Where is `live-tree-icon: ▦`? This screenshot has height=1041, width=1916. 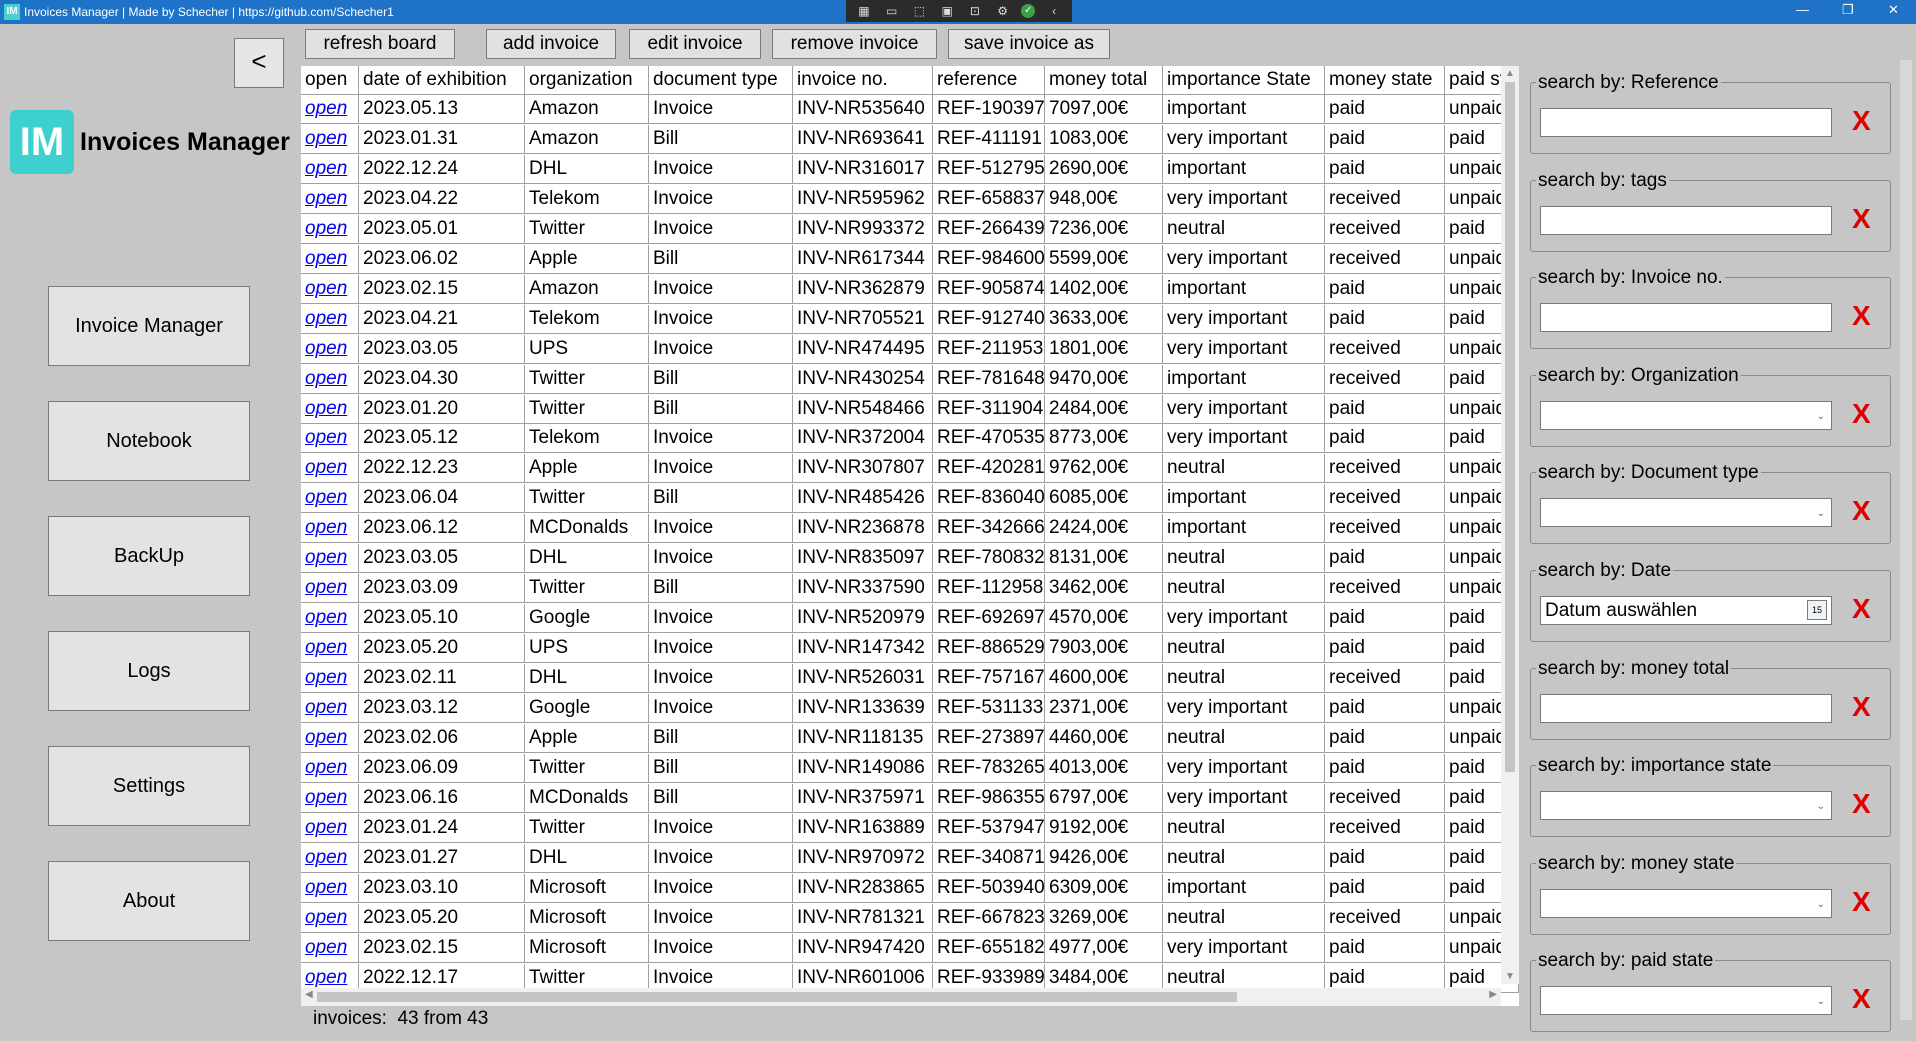 live-tree-icon: ▦ is located at coordinates (864, 11).